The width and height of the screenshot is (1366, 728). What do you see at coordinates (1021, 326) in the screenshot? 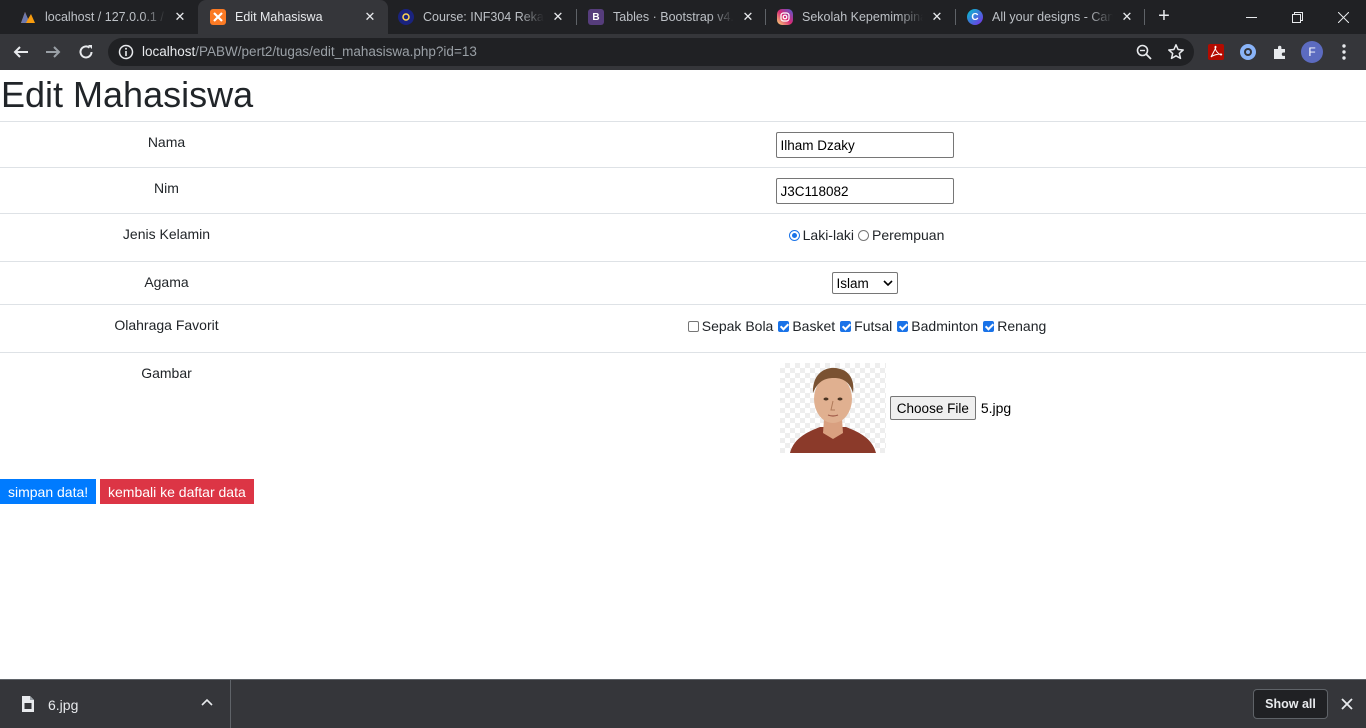
I see `renang-label: Renang` at bounding box center [1021, 326].